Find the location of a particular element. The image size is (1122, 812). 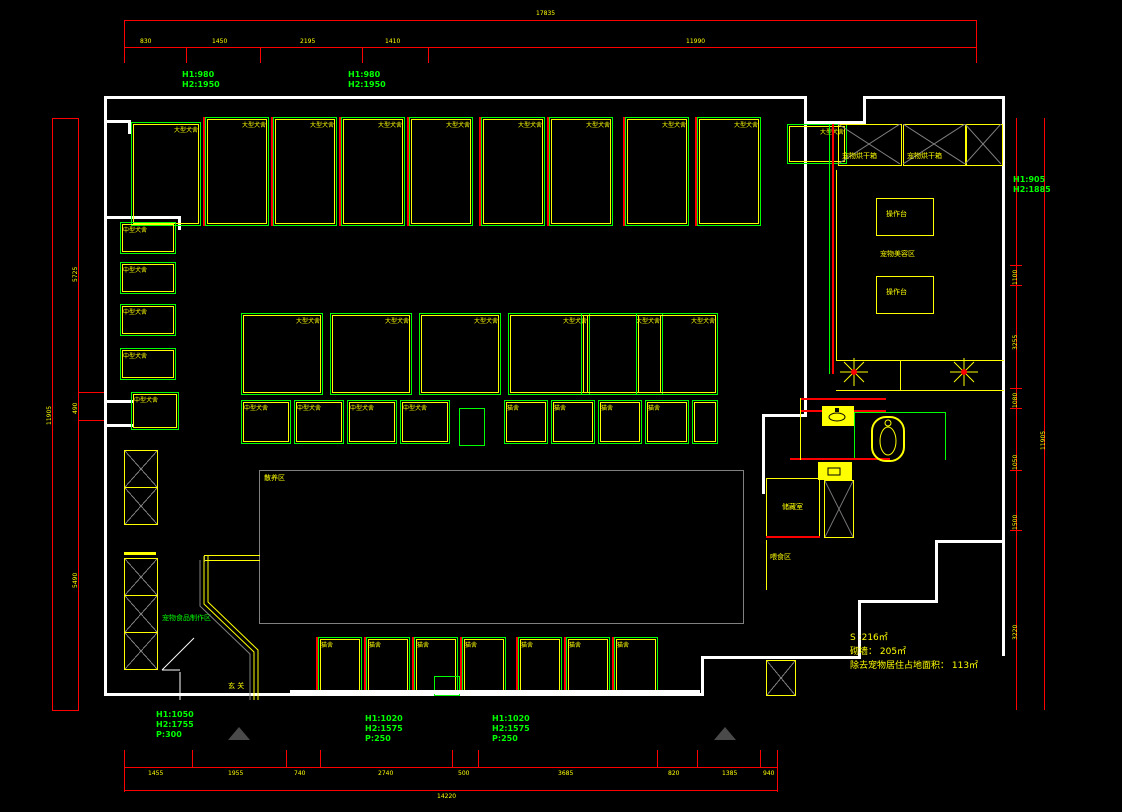

left-segment-dim-line is located at coordinates (78, 414).